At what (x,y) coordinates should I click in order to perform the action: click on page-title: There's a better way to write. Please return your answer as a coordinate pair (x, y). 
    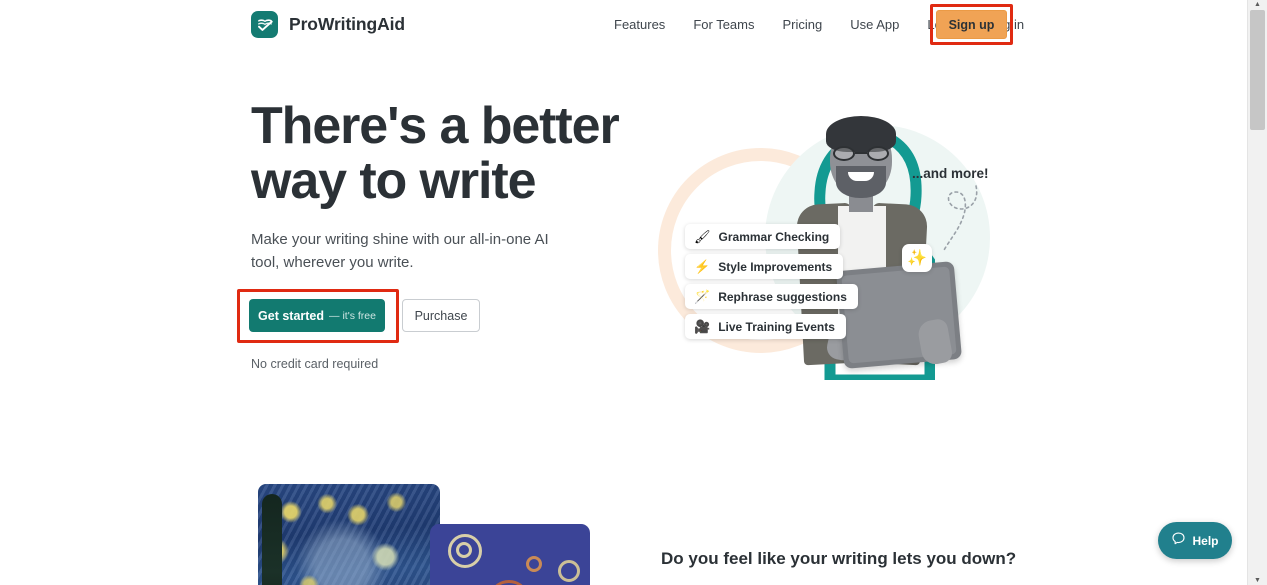
    Looking at the image, I should click on (435, 153).